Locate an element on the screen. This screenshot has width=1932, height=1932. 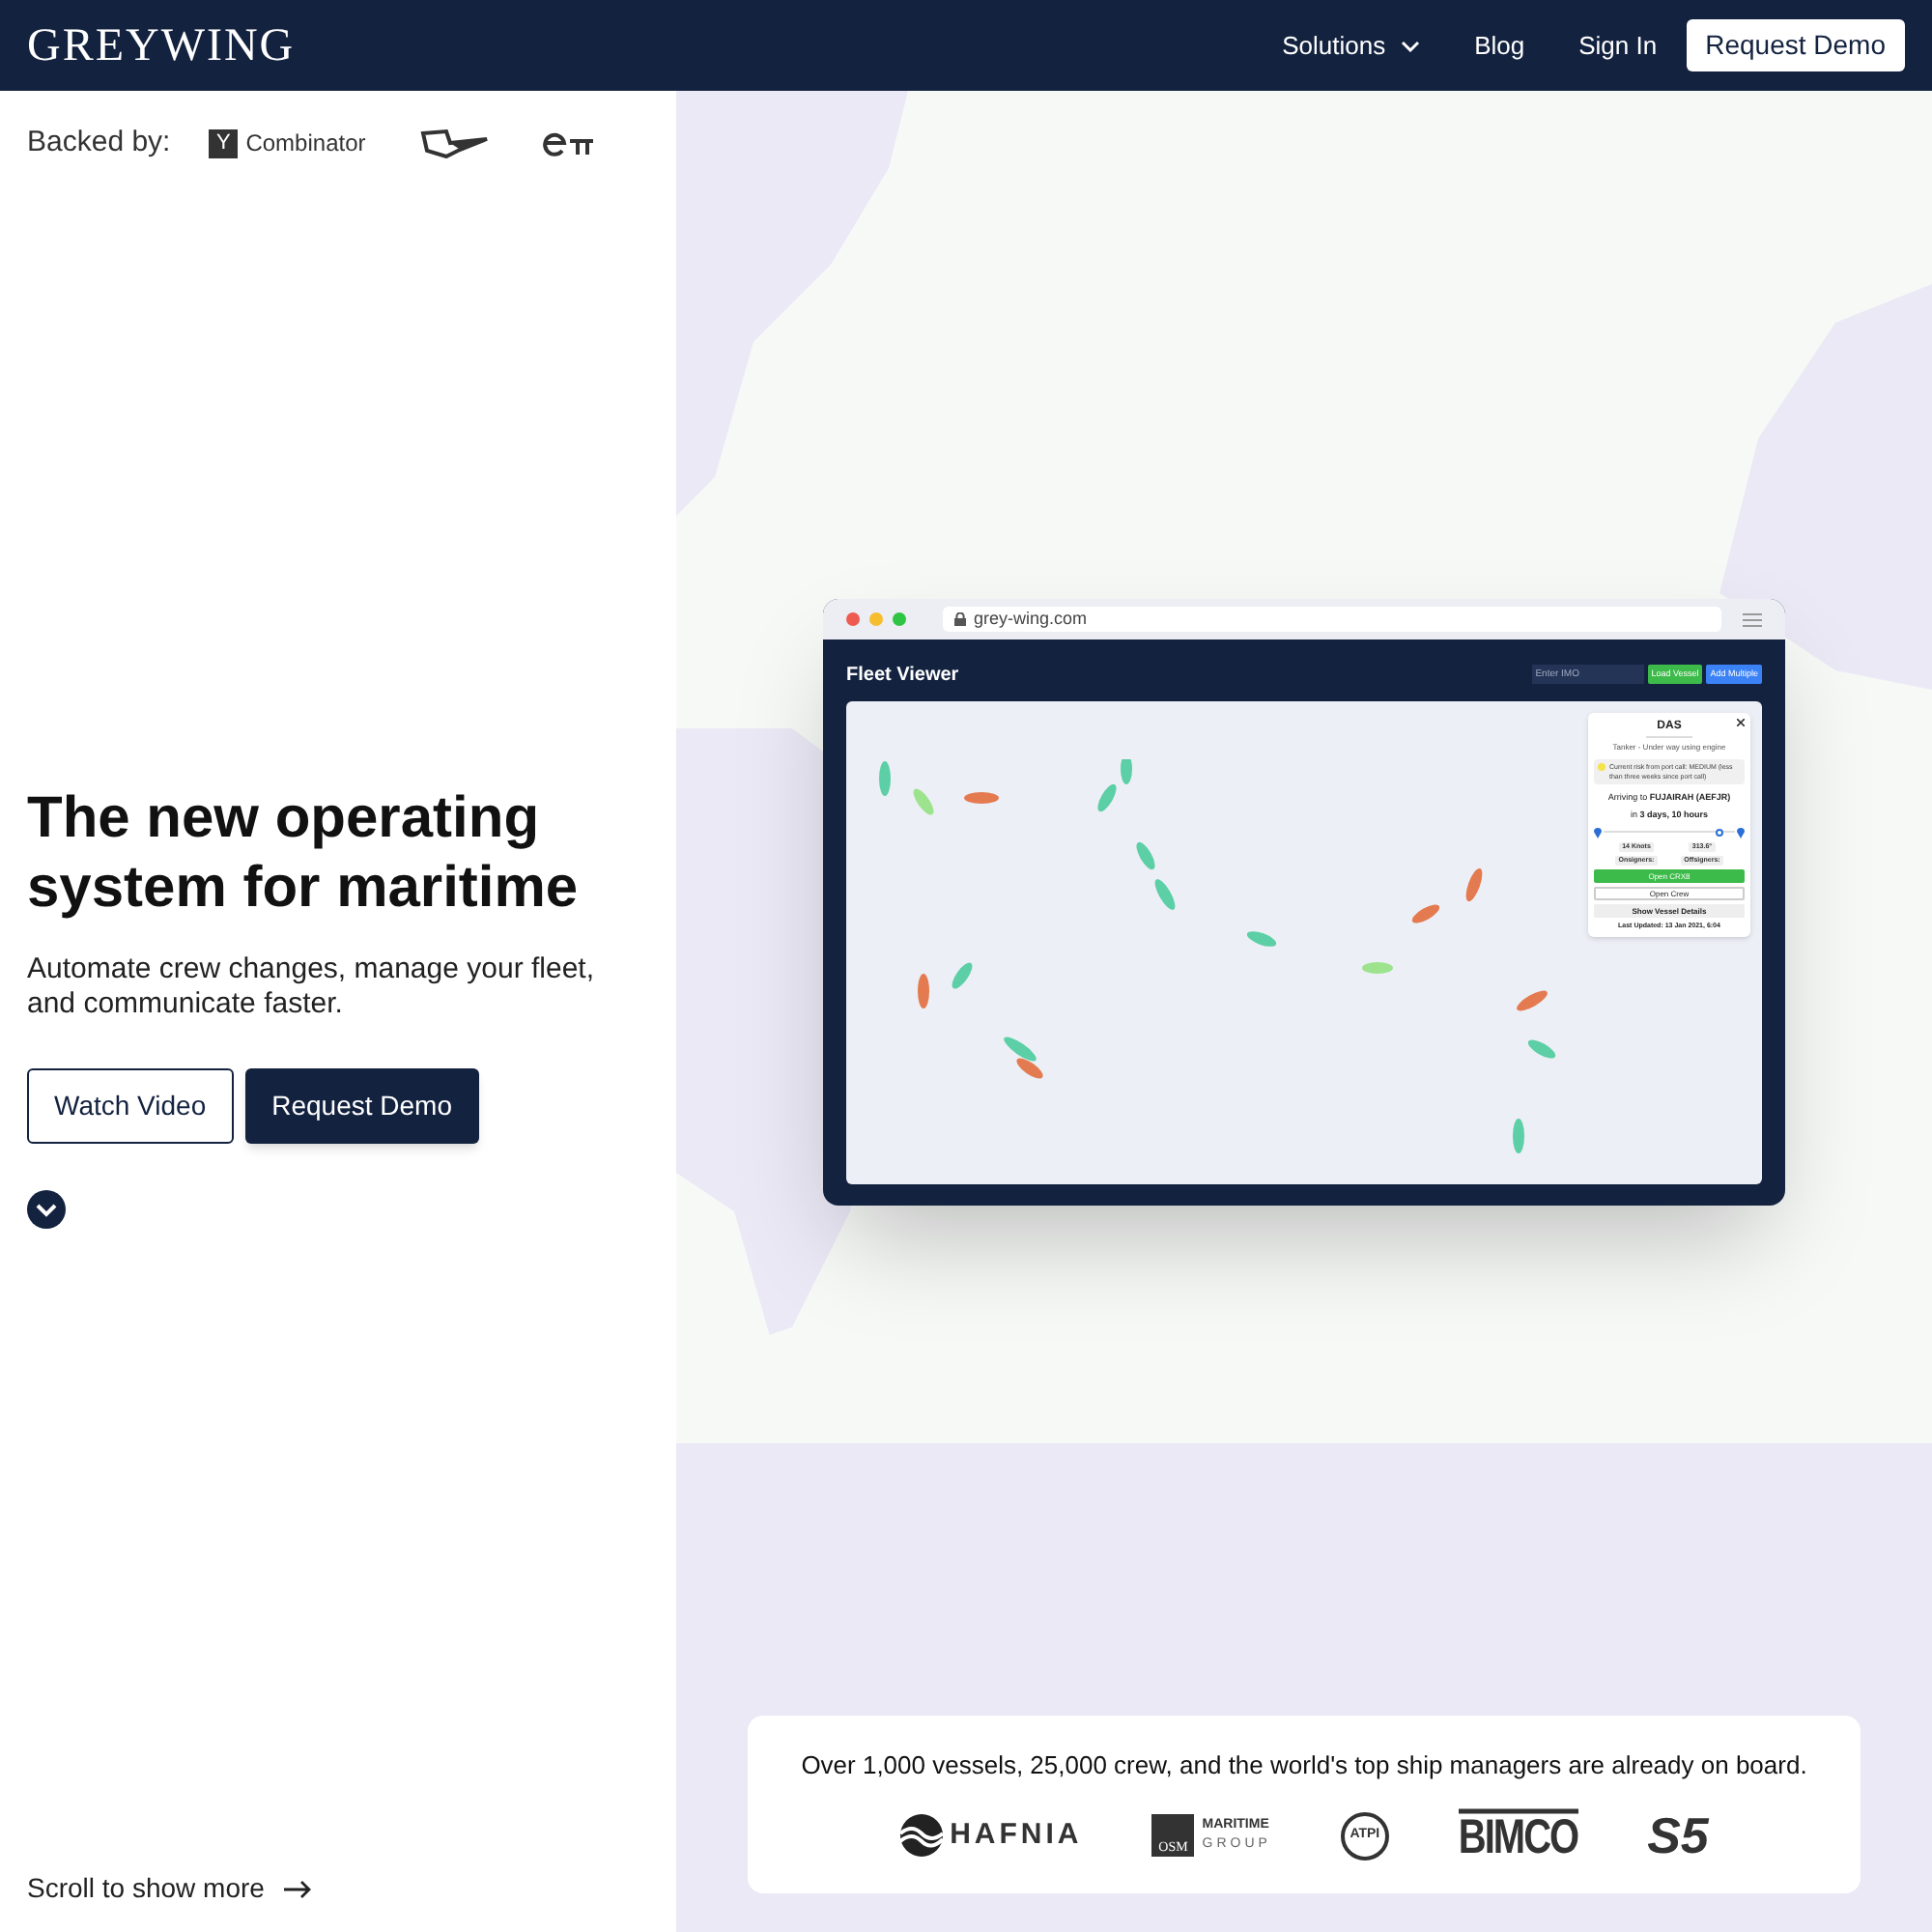
partners-text: Over 1,000 vessels, 25,000 crew, and the world's top ship managers are already on board. is located at coordinates (1304, 1765).